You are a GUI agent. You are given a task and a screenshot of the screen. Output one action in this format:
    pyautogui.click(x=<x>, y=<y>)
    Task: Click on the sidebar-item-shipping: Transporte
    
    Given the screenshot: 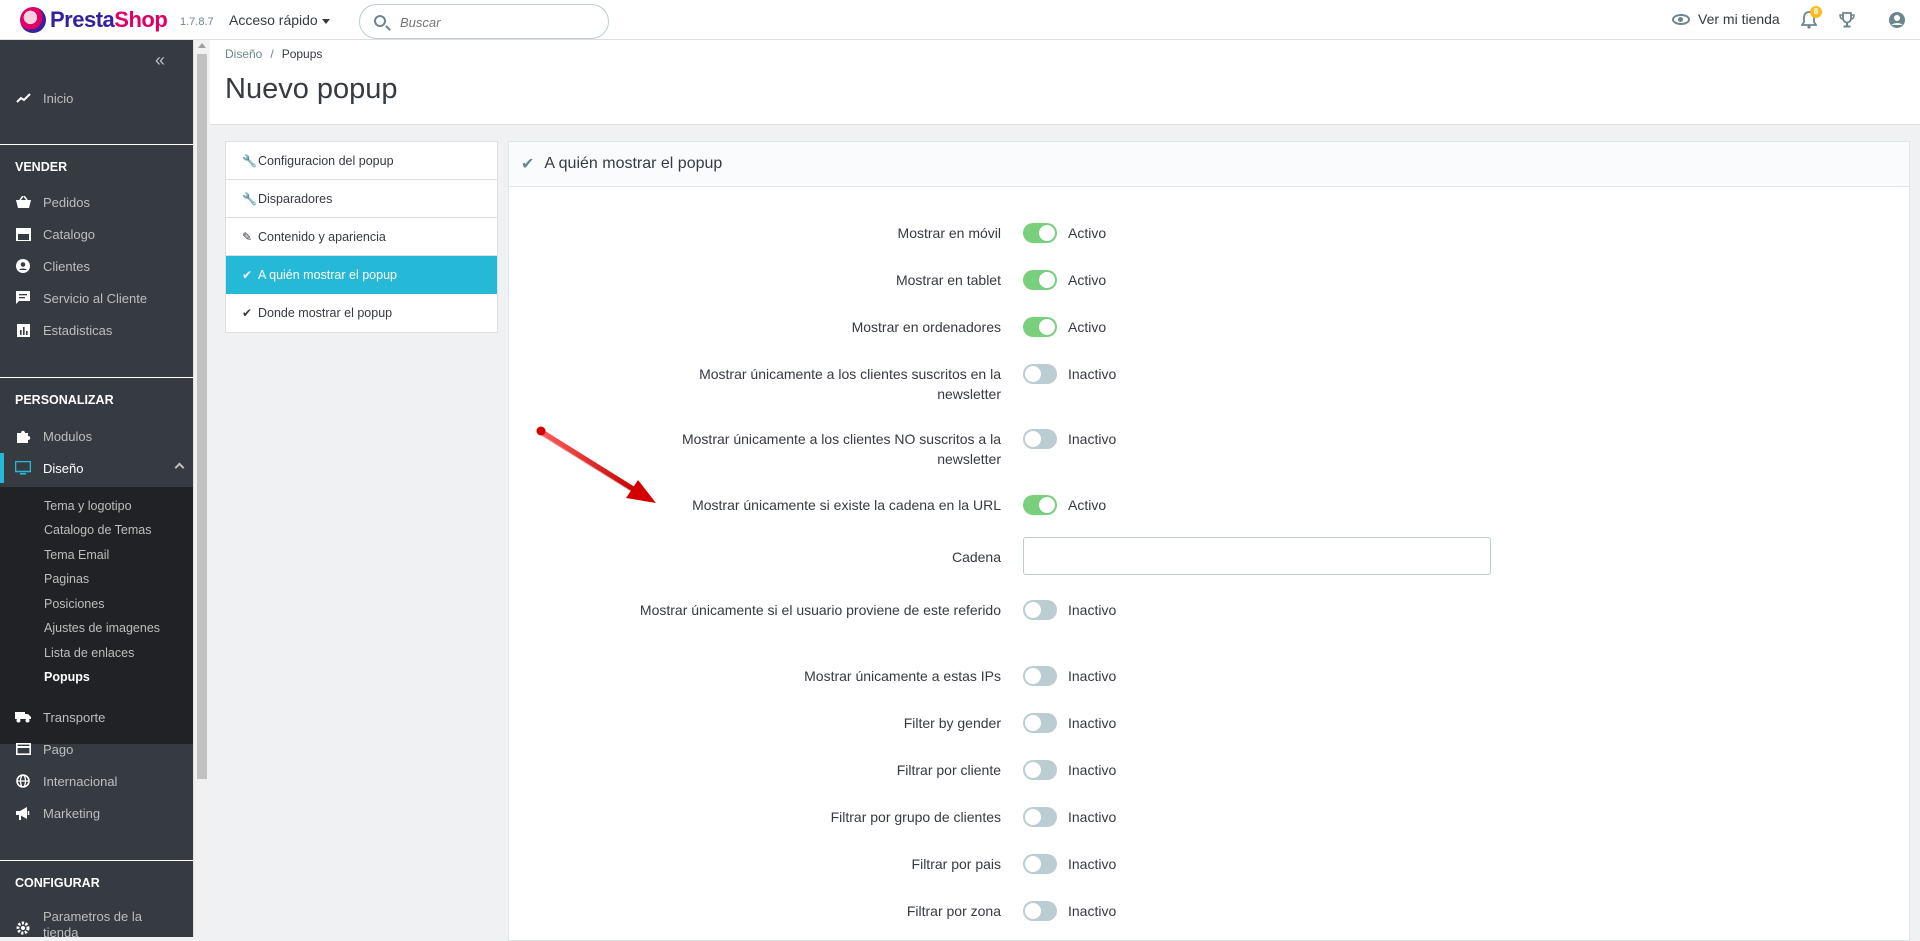 What is the action you would take?
    pyautogui.click(x=96, y=717)
    